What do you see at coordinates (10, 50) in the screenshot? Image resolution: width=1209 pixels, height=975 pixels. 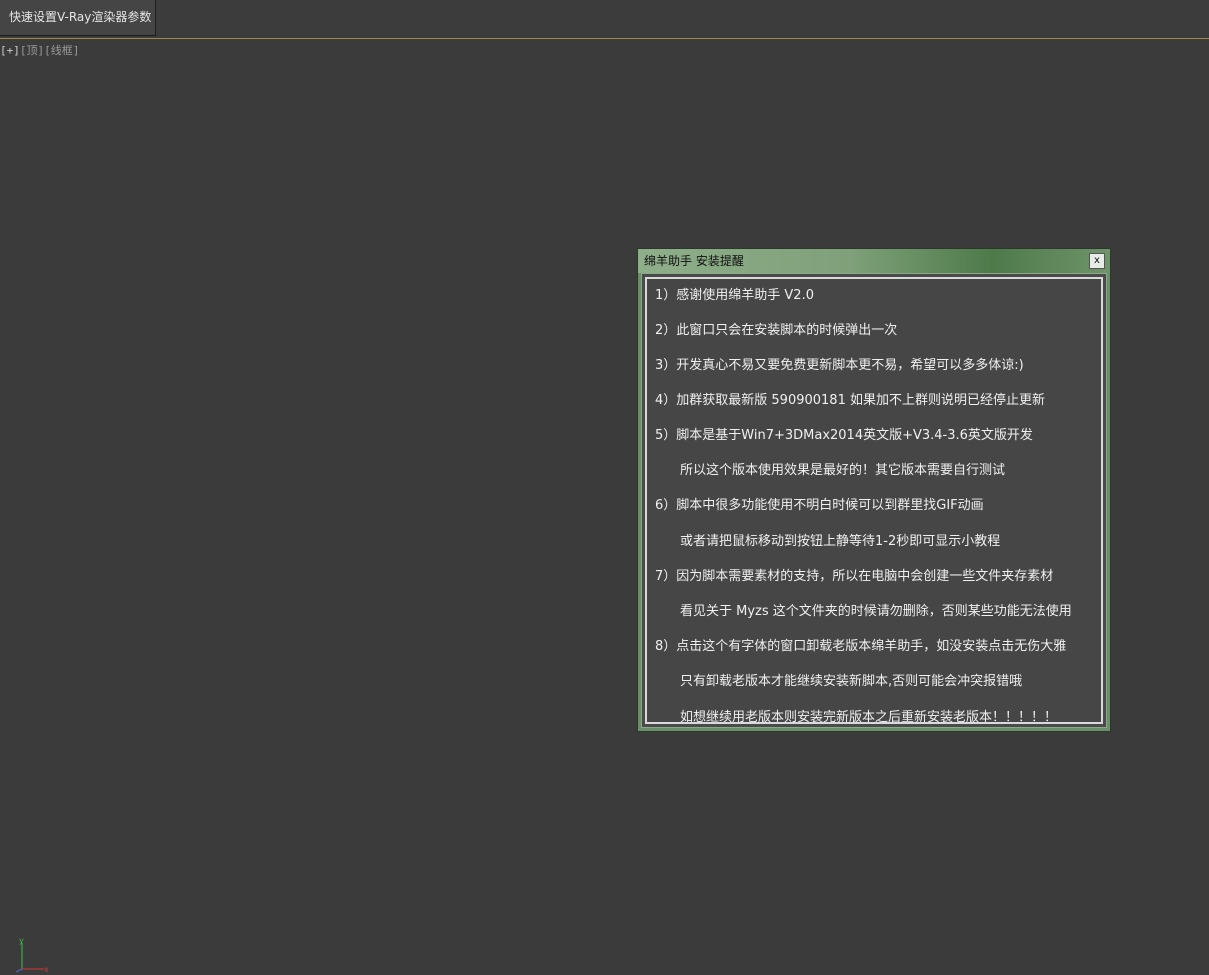 I see `viewport-menu-plus: [+]` at bounding box center [10, 50].